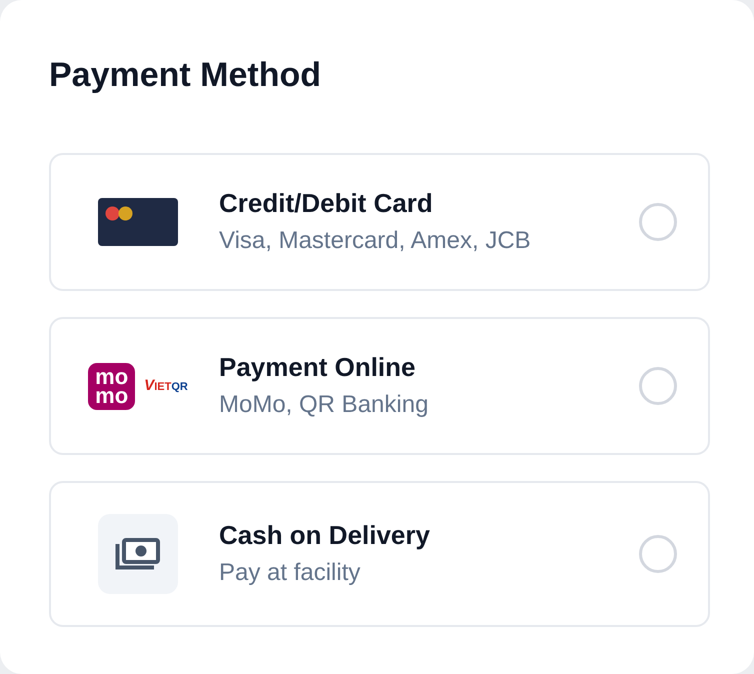  I want to click on option-description: MoMo, QR Banking, so click(323, 405).